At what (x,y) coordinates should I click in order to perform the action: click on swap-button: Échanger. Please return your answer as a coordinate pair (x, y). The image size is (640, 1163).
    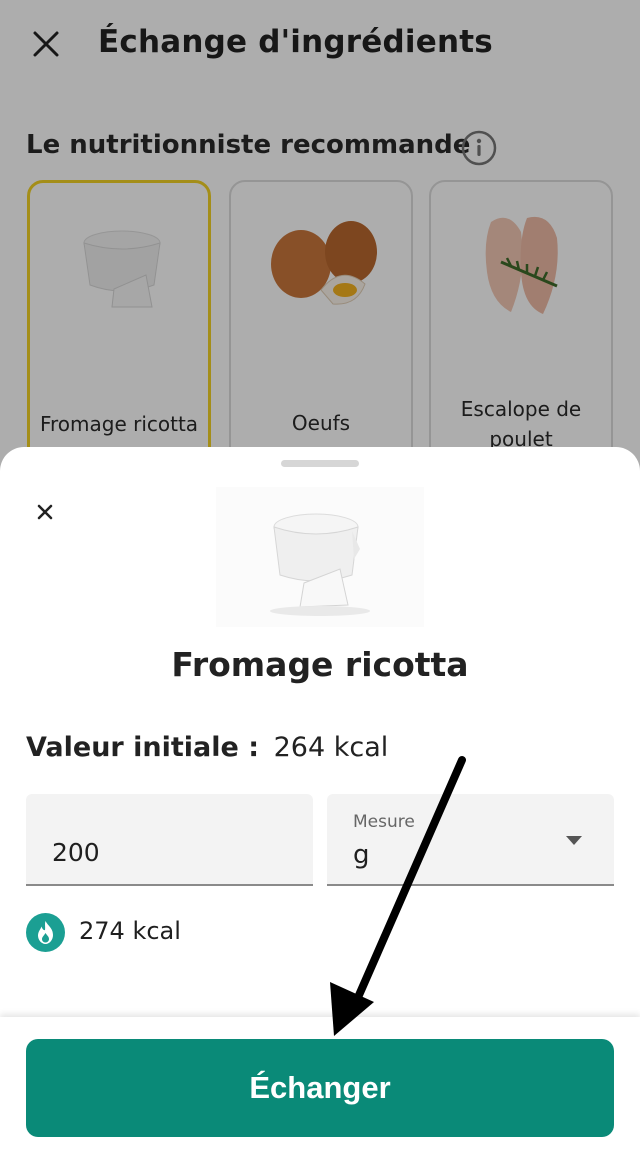
    Looking at the image, I should click on (320, 1088).